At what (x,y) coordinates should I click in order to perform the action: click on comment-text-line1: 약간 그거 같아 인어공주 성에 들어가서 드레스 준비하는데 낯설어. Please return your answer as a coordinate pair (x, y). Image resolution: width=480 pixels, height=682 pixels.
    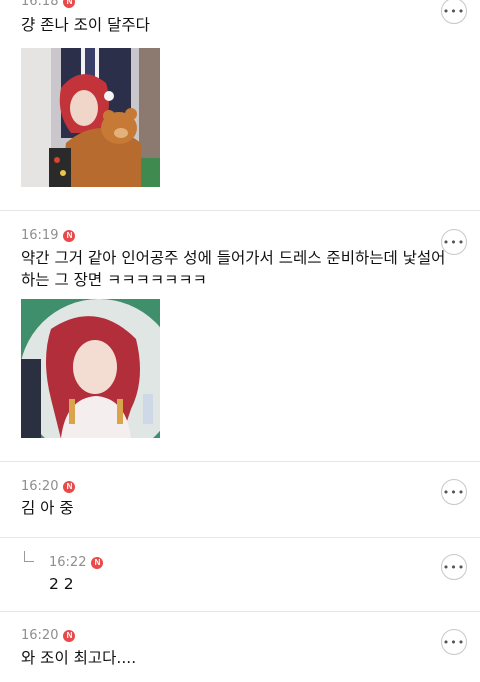
    Looking at the image, I should click on (233, 258).